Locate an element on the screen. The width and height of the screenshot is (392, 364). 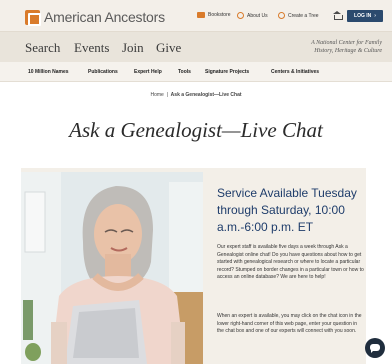
bookstore-link: Bookstore is located at coordinates (214, 15).